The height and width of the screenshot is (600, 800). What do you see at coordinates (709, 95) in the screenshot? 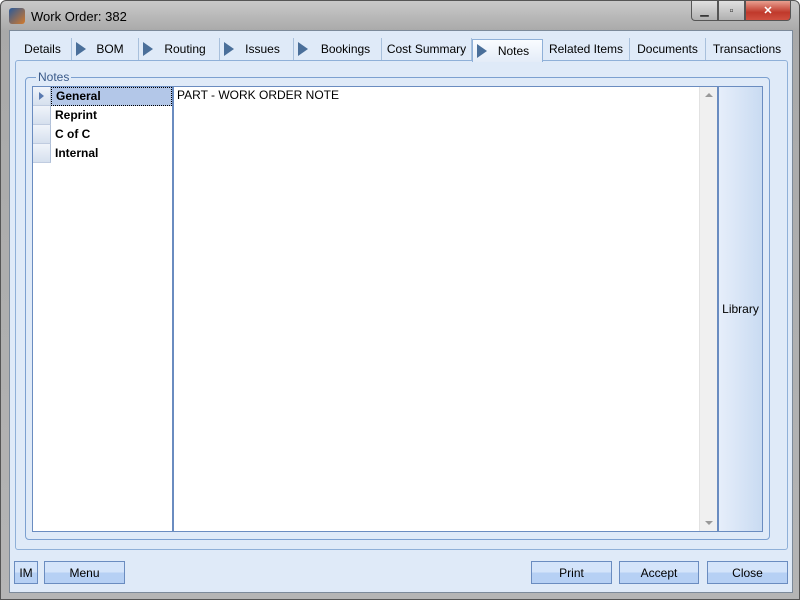
I see `scroll-up-icon` at bounding box center [709, 95].